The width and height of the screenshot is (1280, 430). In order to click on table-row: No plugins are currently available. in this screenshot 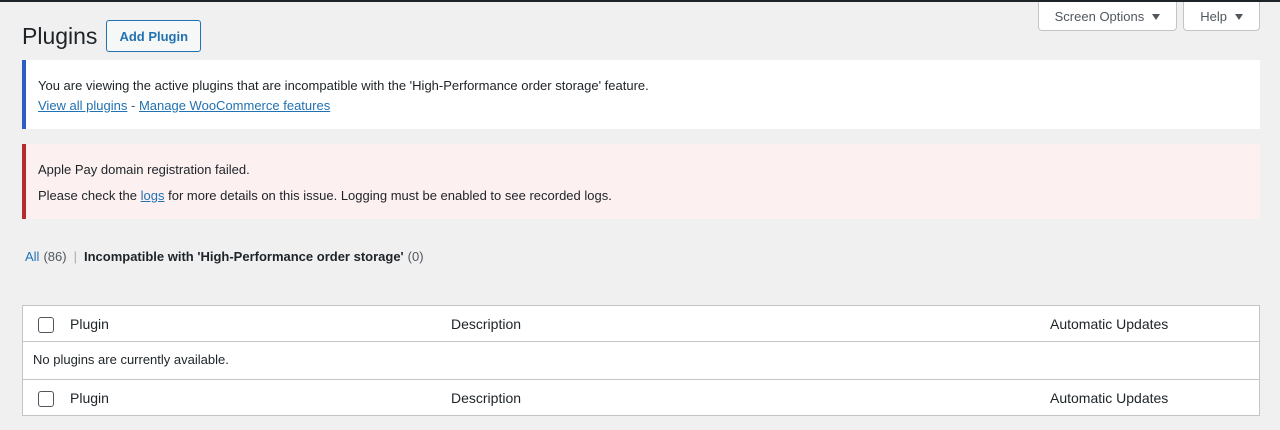, I will do `click(641, 360)`.